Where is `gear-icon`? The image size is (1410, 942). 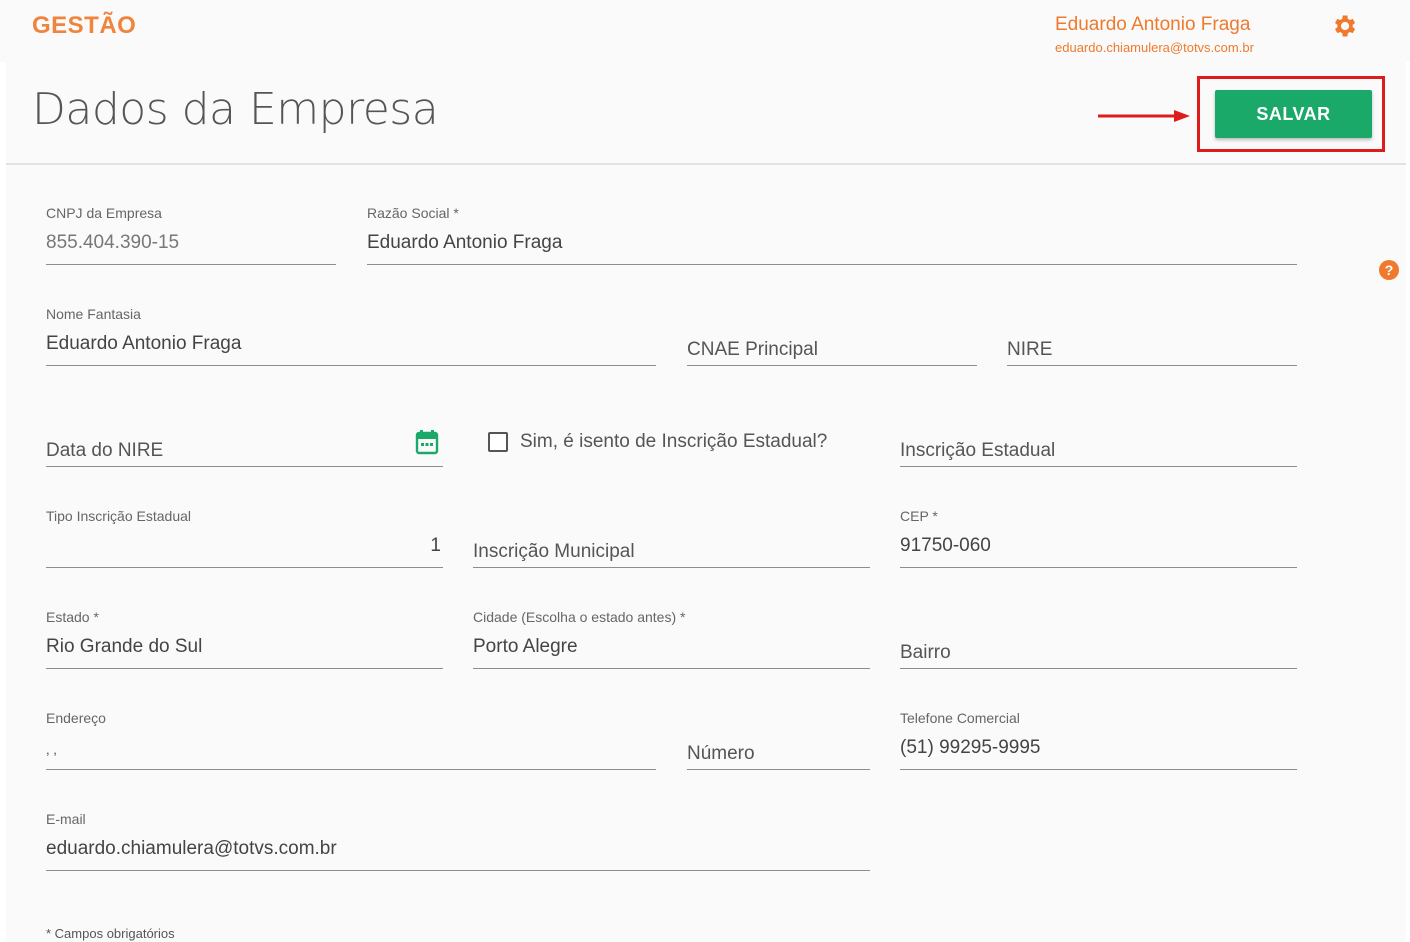 gear-icon is located at coordinates (1344, 26).